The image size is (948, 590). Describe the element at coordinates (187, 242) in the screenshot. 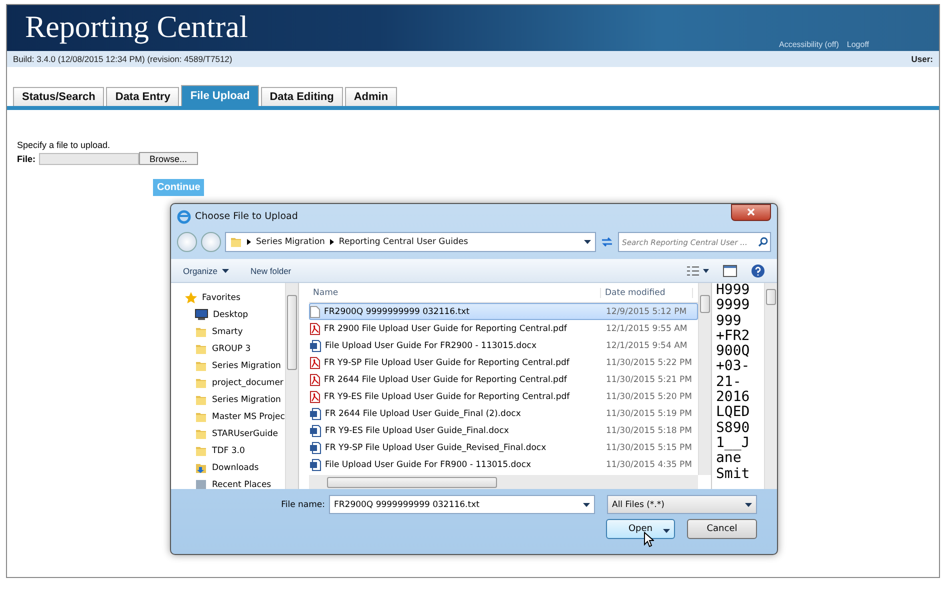

I see `back-button` at that location.